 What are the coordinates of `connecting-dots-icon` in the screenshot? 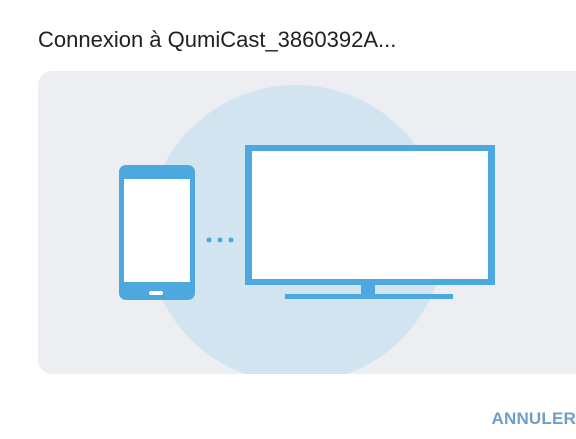 It's located at (220, 240).